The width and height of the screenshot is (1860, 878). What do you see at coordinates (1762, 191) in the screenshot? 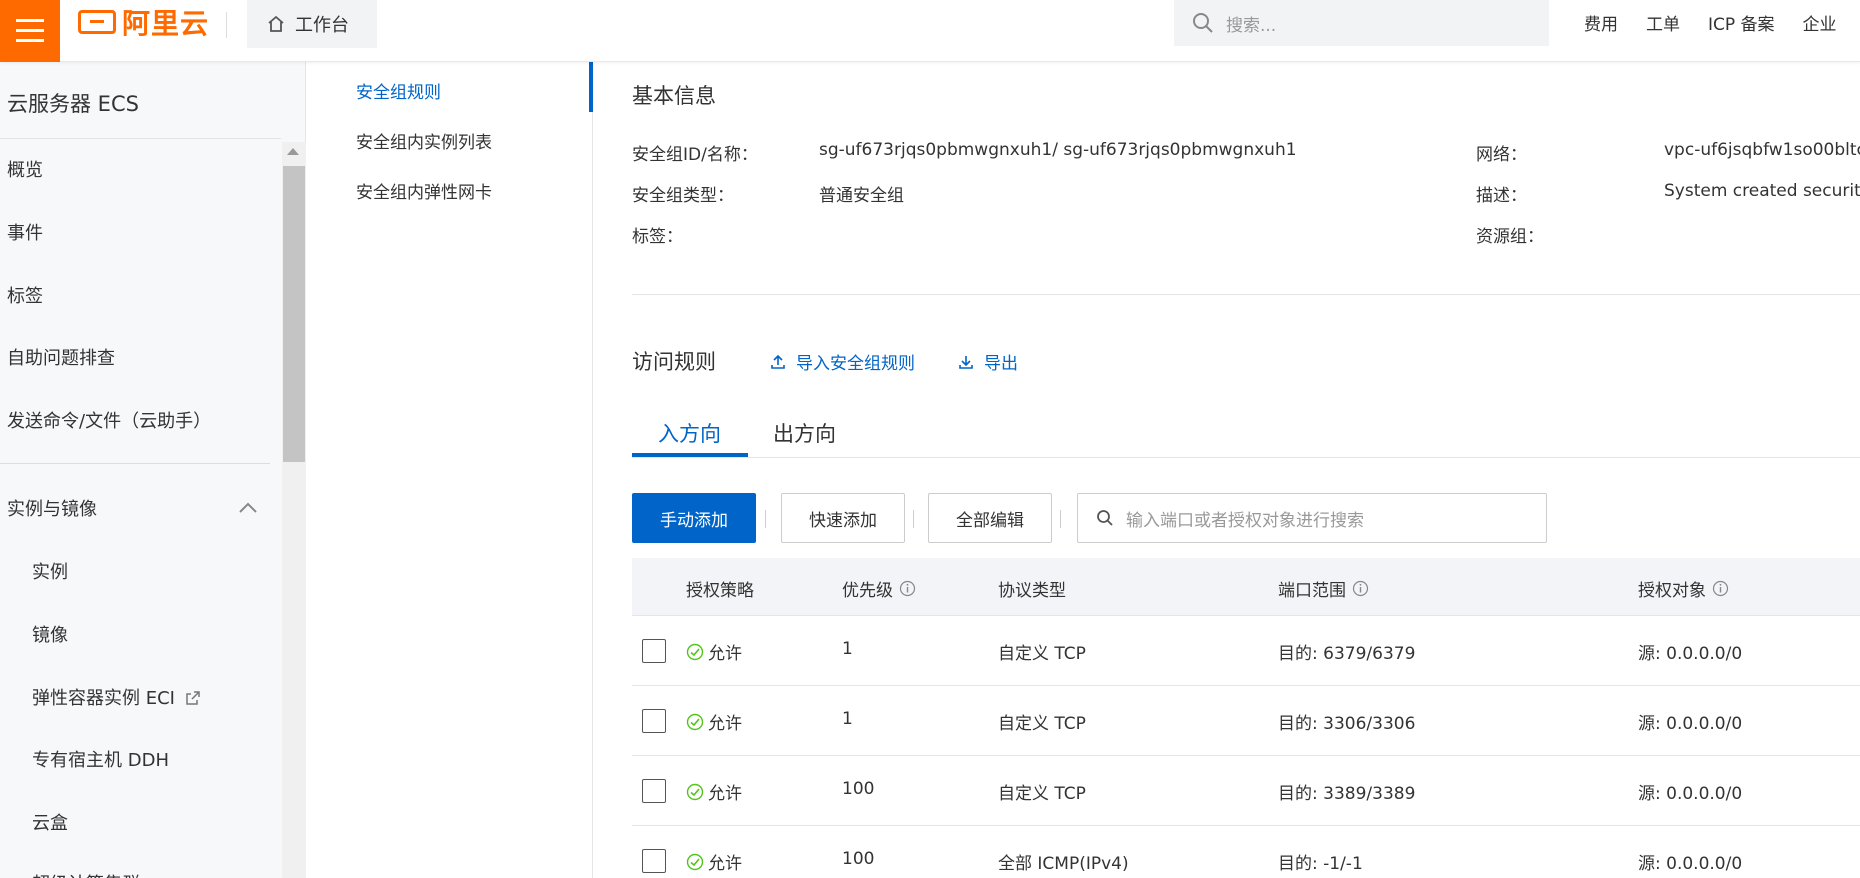
I see `description-value: System created security` at bounding box center [1762, 191].